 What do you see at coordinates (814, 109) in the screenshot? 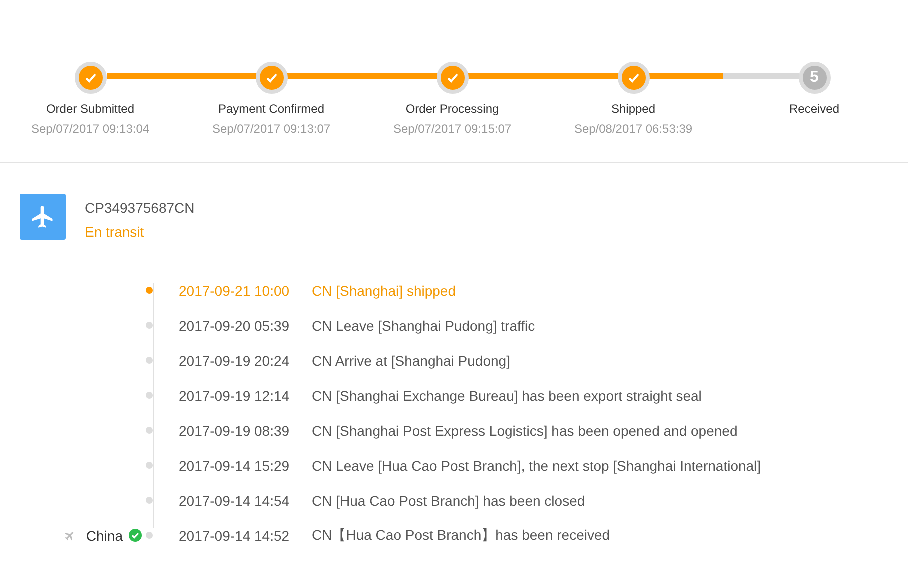
I see `step-label: Received` at bounding box center [814, 109].